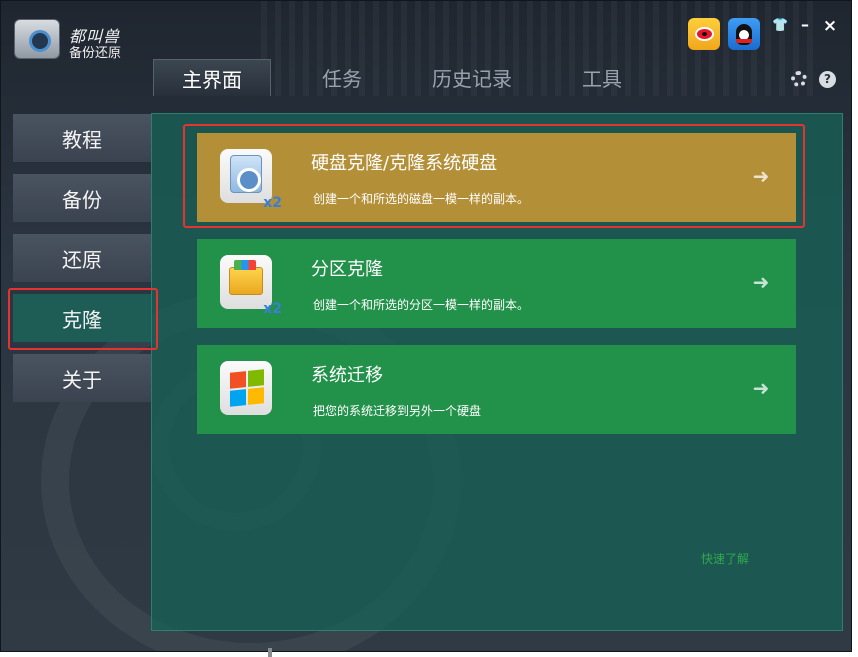 The width and height of the screenshot is (858, 657). I want to click on weibo-button, so click(704, 34).